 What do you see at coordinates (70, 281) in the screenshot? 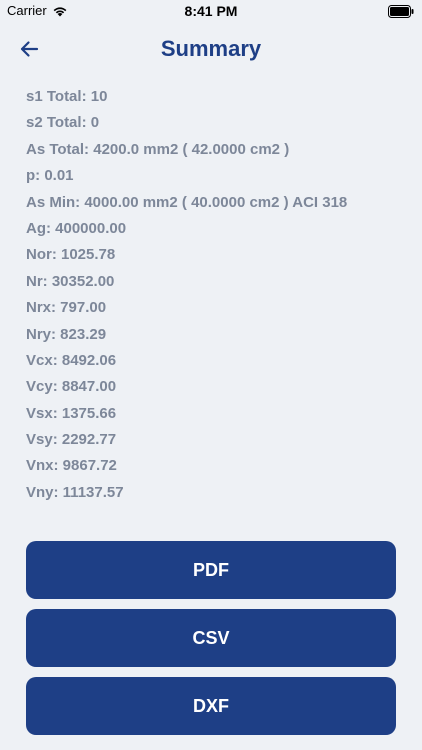
I see `summary-item: Nr: 30352.00` at bounding box center [70, 281].